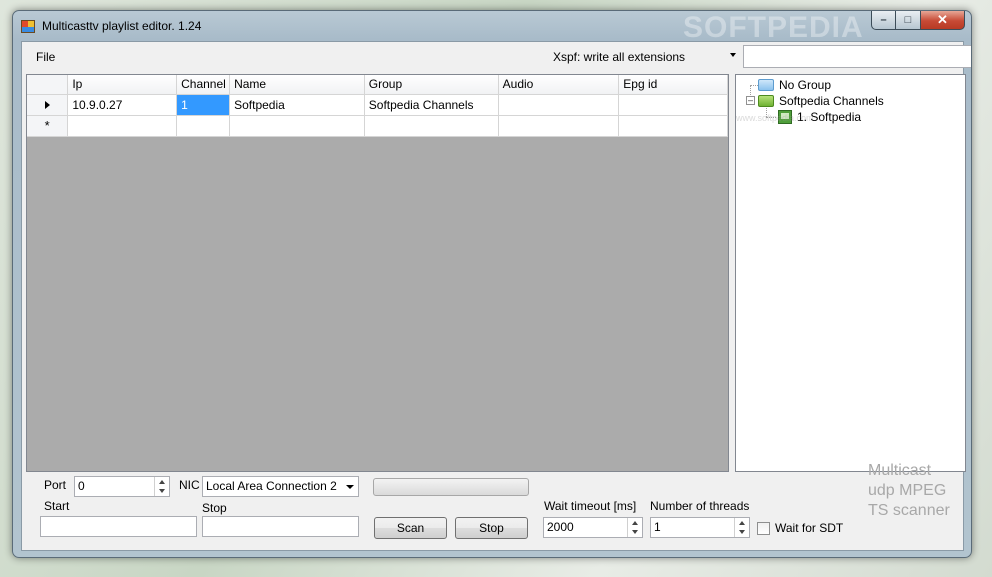  I want to click on table-header-row: Ip Channel Name Group Audio Epg id, so click(377, 85).